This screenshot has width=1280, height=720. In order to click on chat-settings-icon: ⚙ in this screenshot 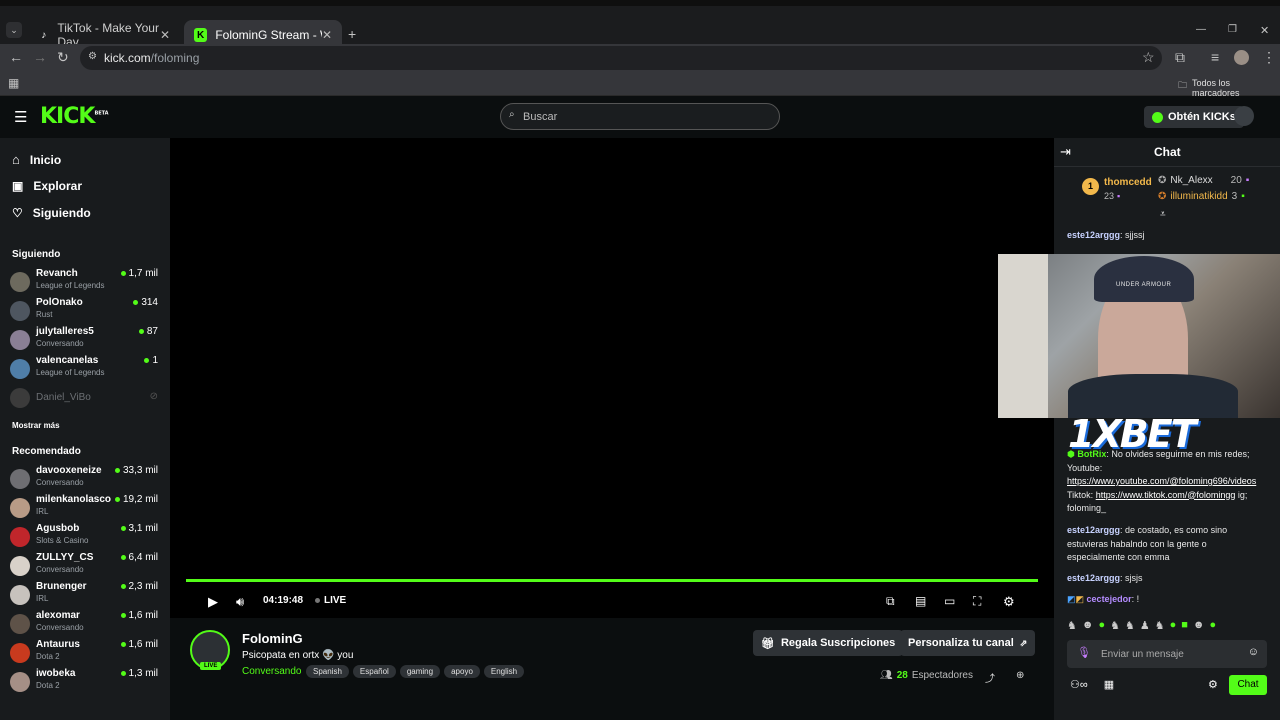, I will do `click(1213, 684)`.